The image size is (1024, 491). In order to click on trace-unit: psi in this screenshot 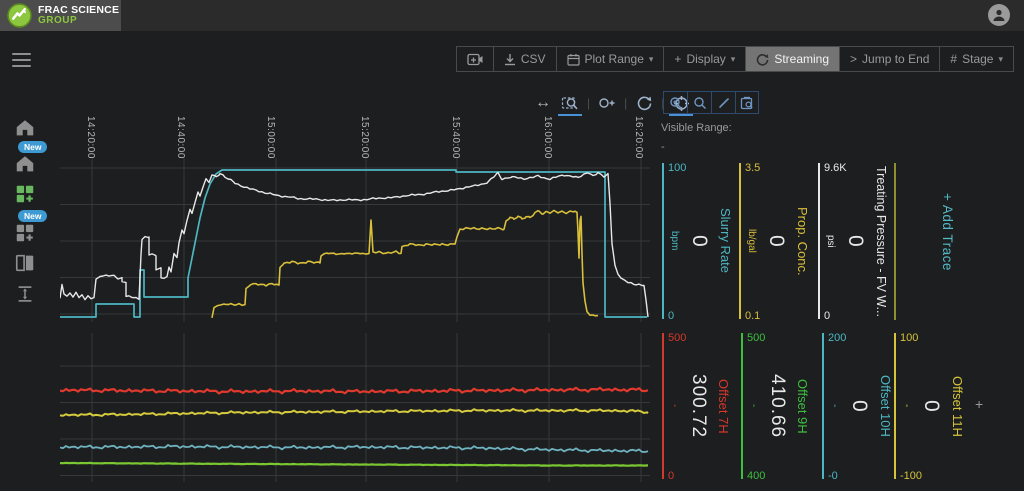, I will do `click(830, 241)`.